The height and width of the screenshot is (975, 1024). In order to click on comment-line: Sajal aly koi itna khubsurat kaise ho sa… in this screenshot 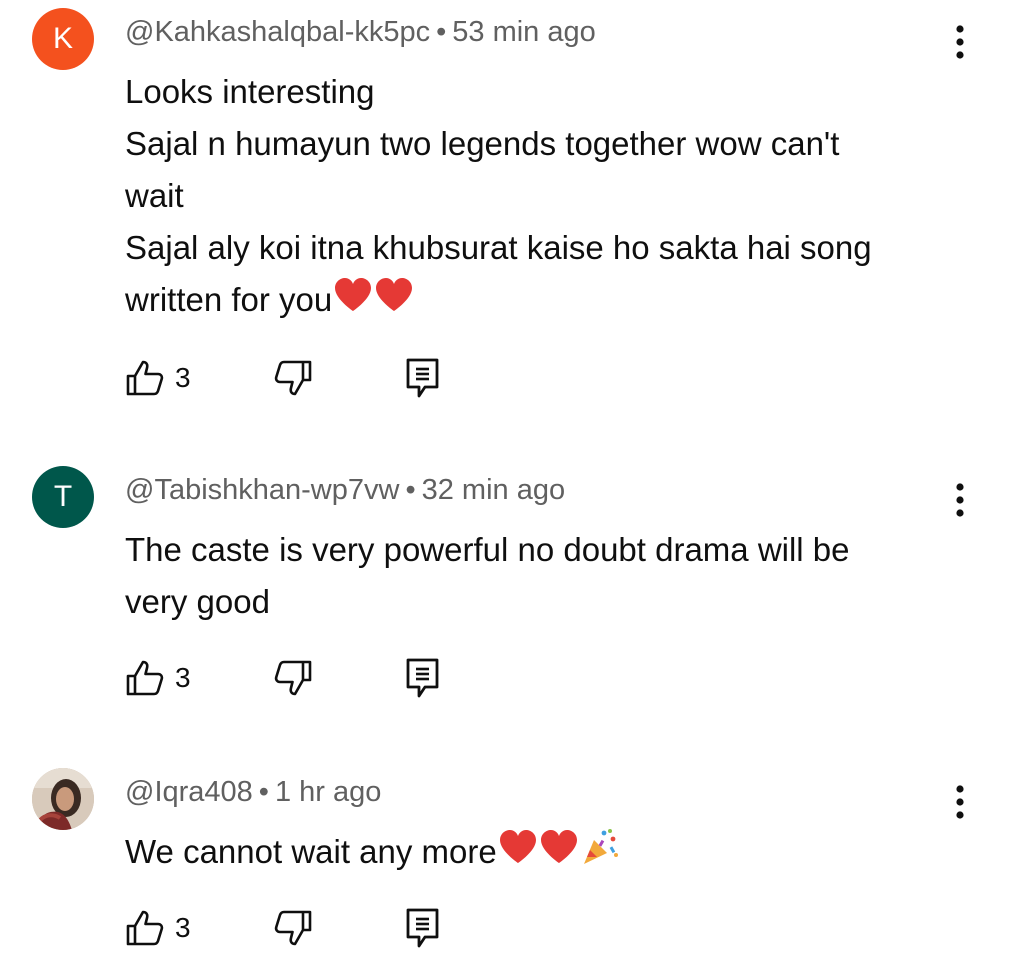, I will do `click(498, 247)`.